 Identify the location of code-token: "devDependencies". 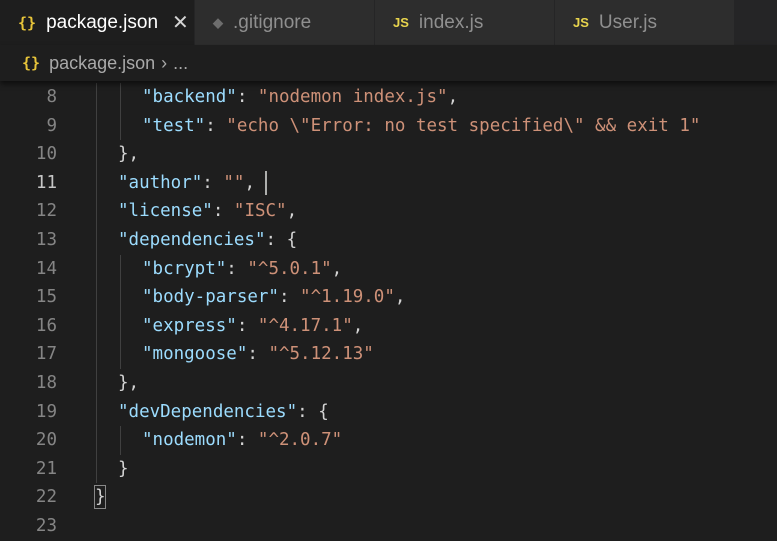
(208, 411).